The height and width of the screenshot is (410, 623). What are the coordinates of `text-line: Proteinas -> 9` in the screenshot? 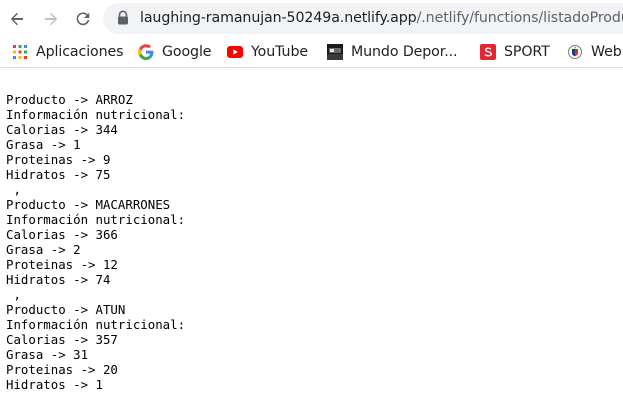 It's located at (58, 159).